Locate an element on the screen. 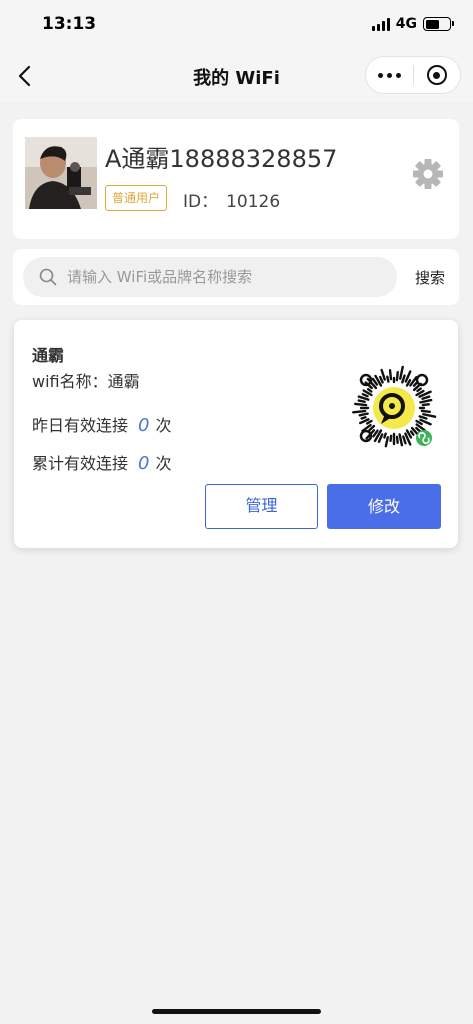  signal-icon is located at coordinates (380, 24).